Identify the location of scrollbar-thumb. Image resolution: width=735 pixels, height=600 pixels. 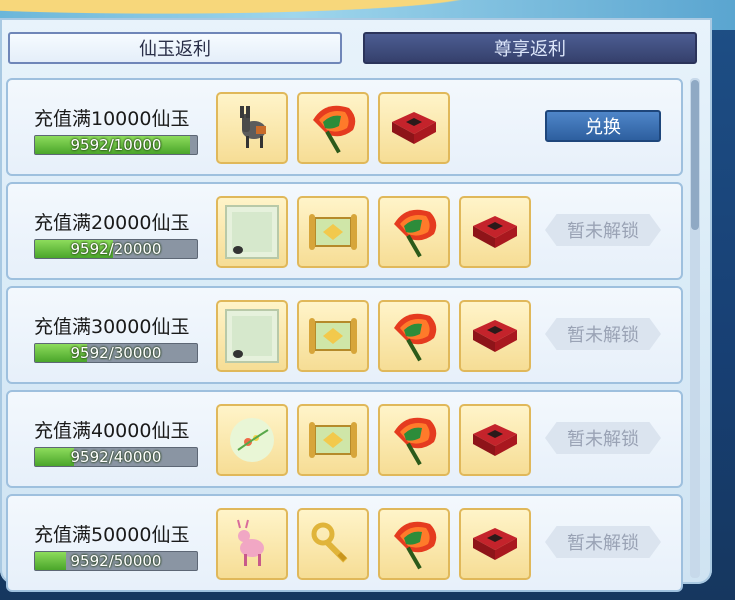
(695, 155).